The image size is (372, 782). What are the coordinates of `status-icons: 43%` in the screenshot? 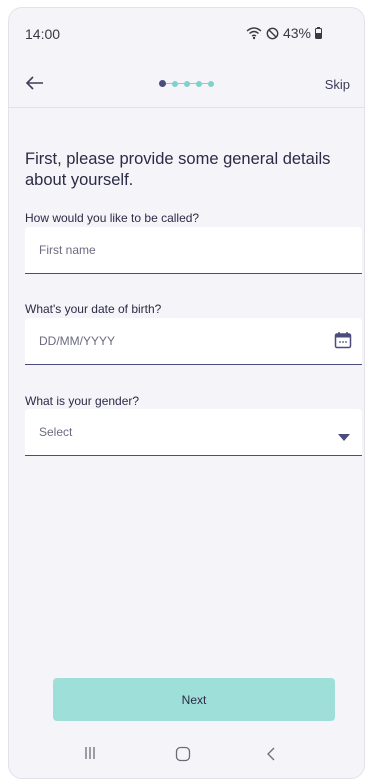 It's located at (284, 33).